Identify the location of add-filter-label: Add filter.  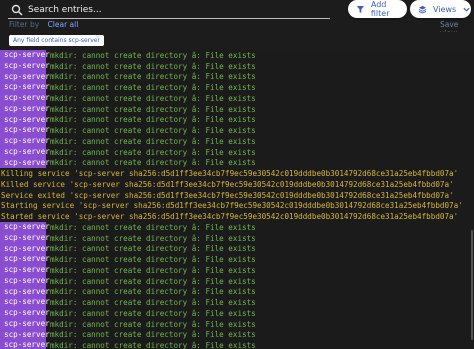
(380, 9).